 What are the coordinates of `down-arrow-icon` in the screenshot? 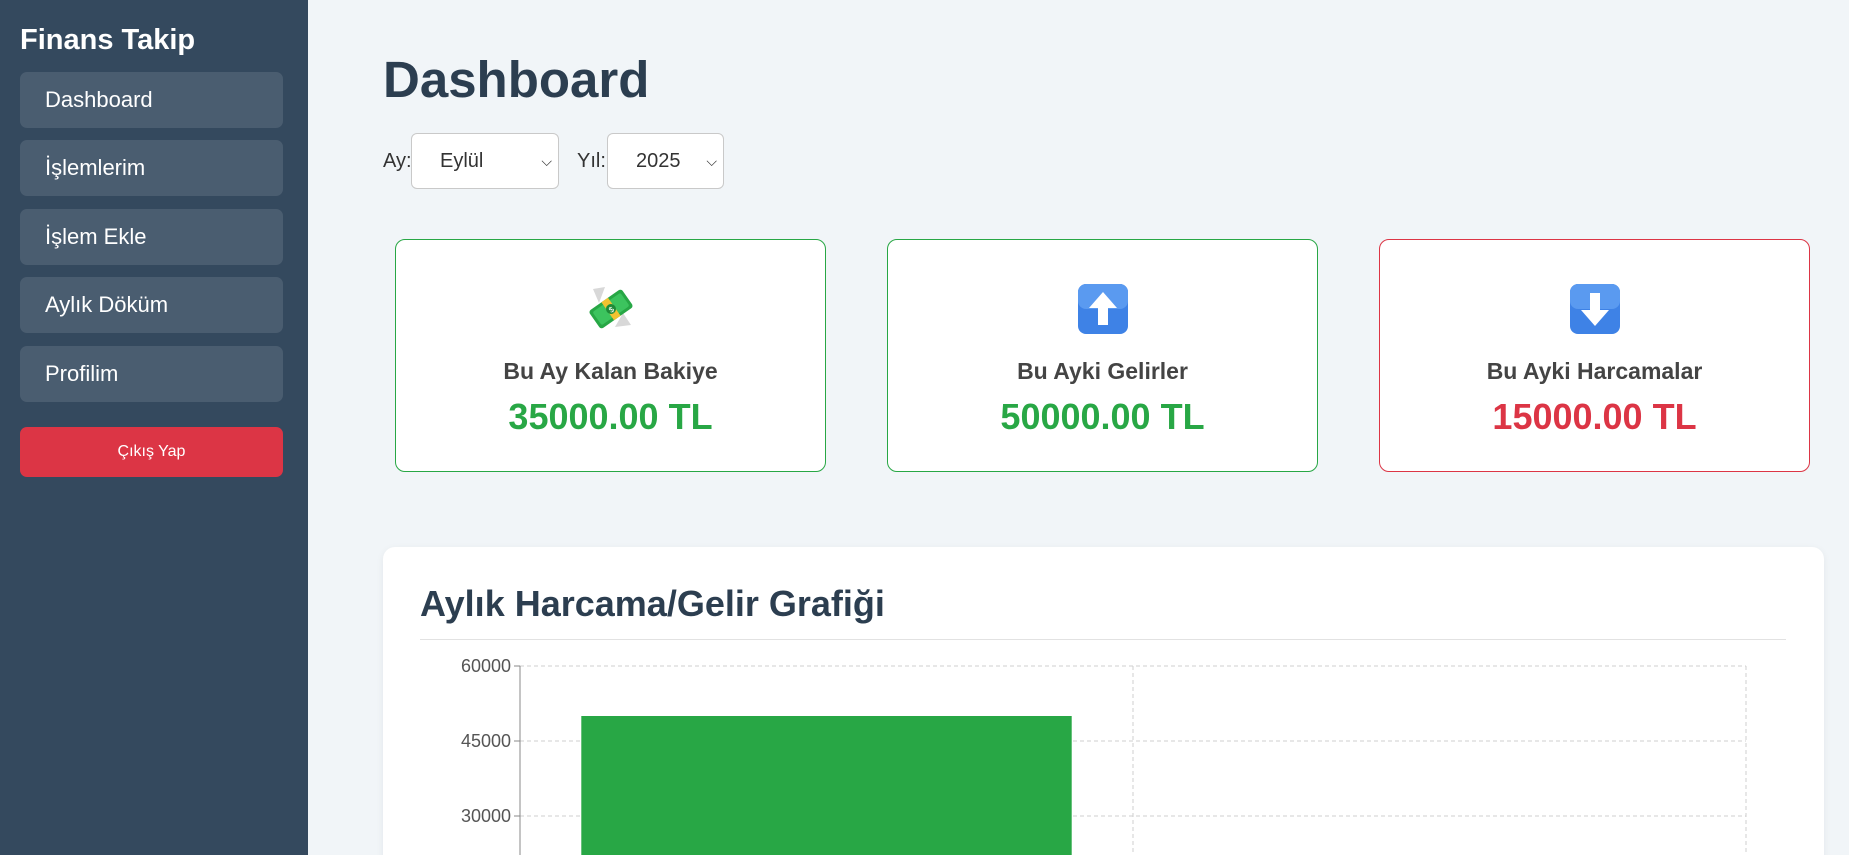 It's located at (1594, 309).